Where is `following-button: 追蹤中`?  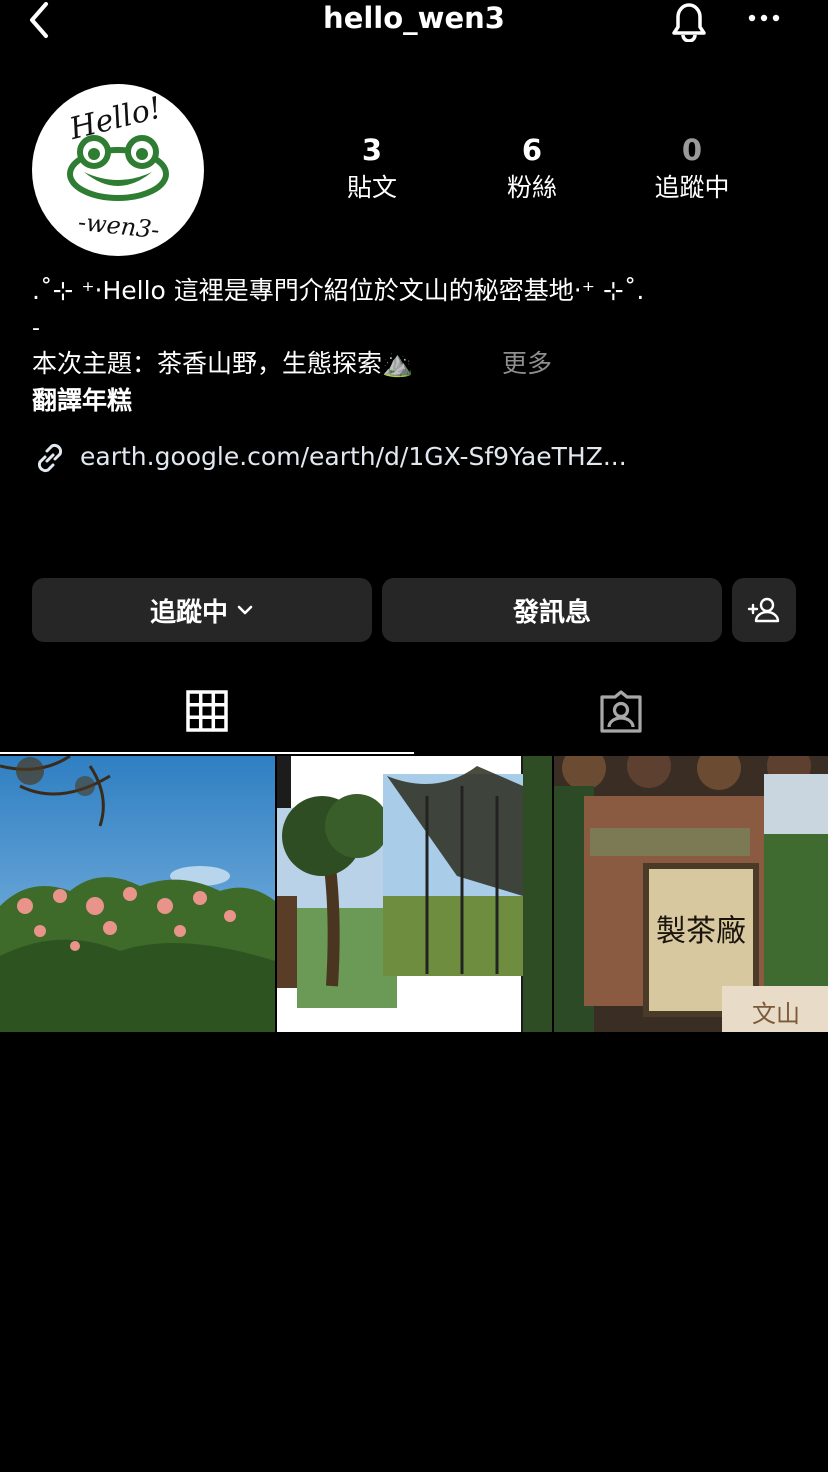 following-button: 追蹤中 is located at coordinates (202, 610).